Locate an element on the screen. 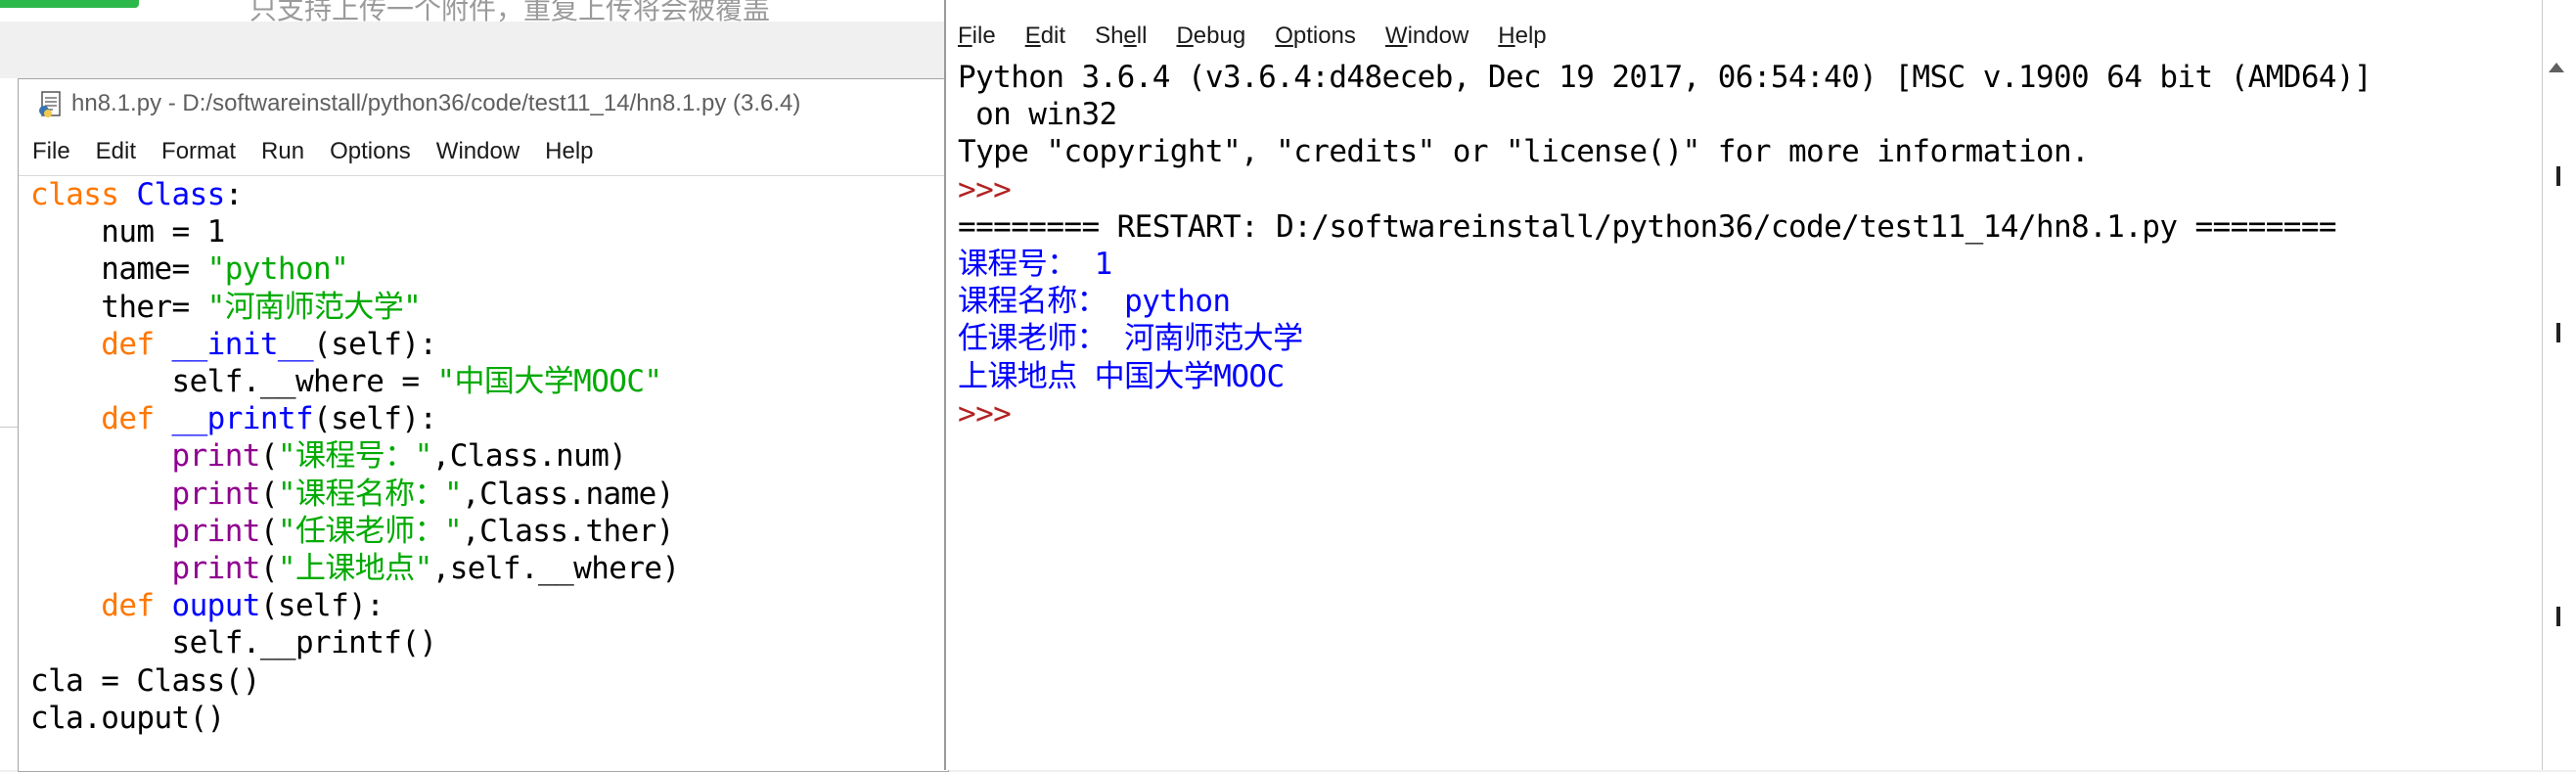 This screenshot has width=2576, height=772. code-token: ,self.__where) is located at coordinates (555, 569).